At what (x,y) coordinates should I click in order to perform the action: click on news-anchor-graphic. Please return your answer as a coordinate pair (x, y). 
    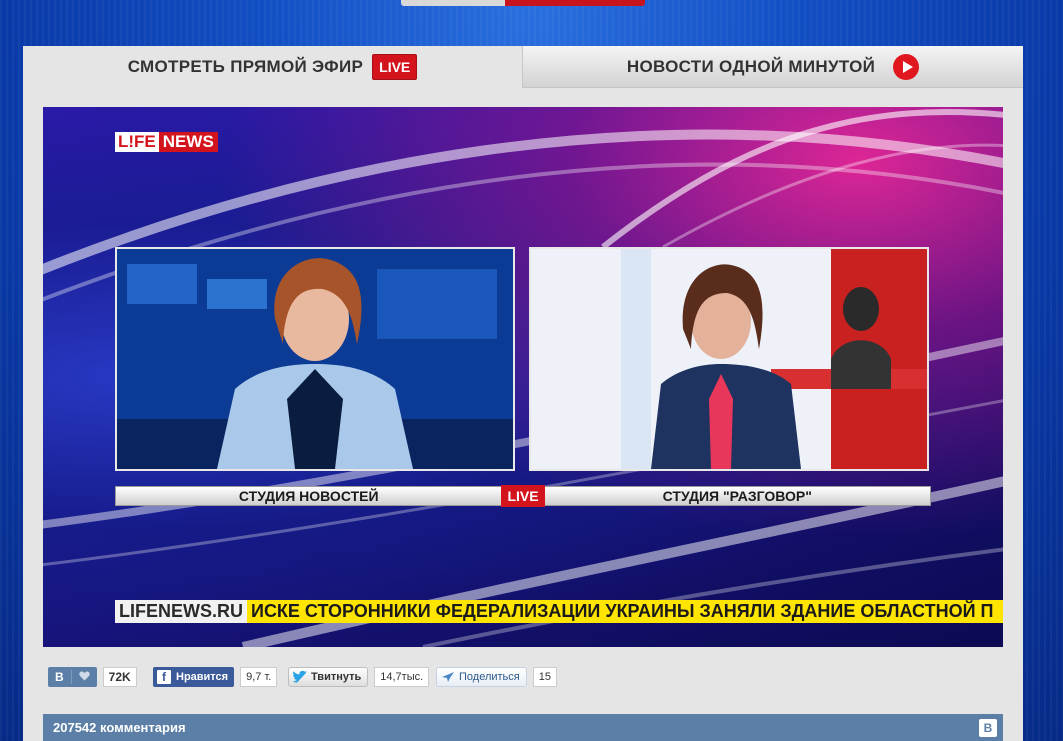
    Looking at the image, I should click on (315, 359).